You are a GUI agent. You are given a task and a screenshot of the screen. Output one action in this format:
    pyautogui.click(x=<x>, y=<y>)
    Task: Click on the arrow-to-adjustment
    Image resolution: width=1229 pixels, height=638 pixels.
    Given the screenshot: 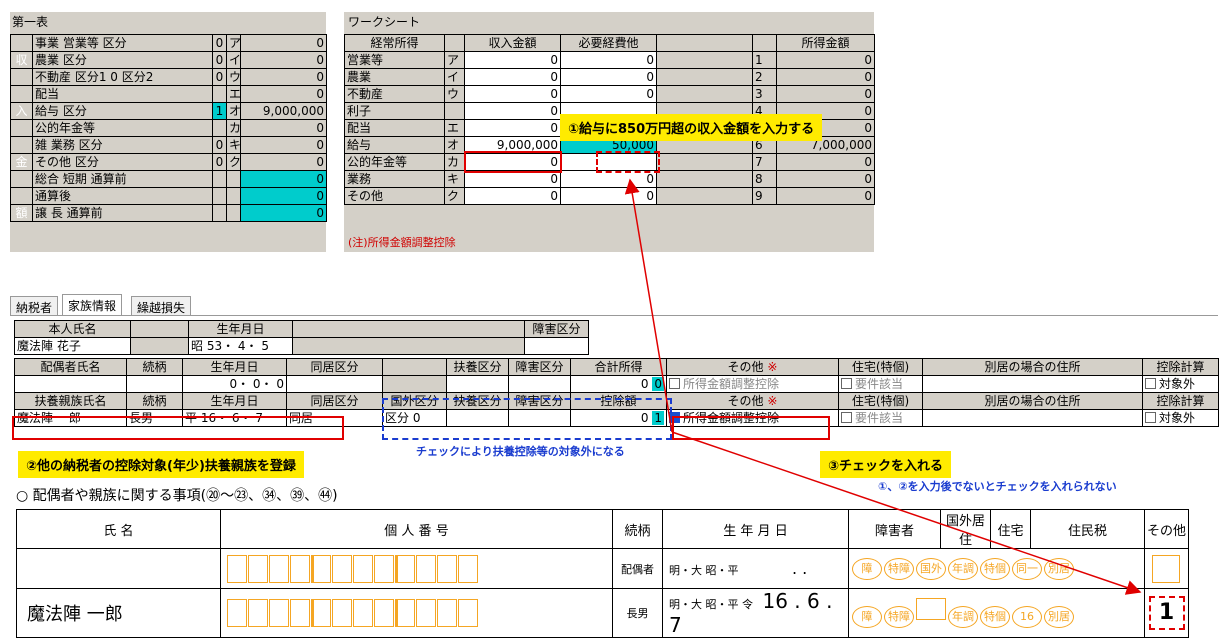 What is the action you would take?
    pyautogui.click(x=648, y=305)
    